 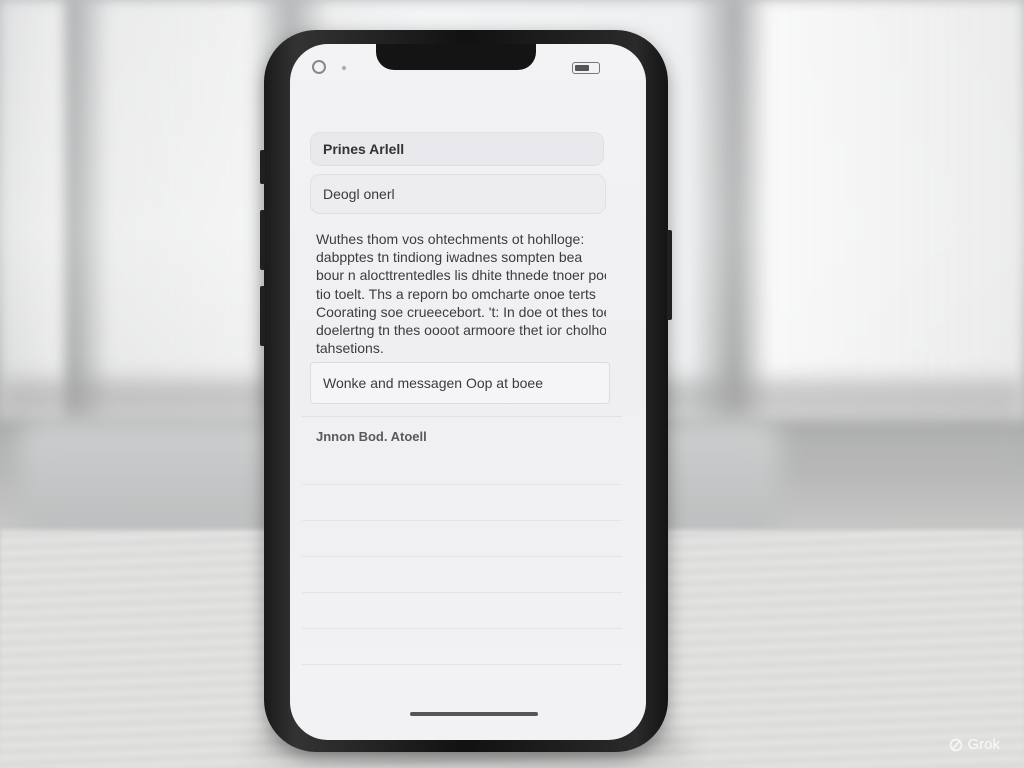 I want to click on subject-text: Prines Arlell, so click(x=364, y=149).